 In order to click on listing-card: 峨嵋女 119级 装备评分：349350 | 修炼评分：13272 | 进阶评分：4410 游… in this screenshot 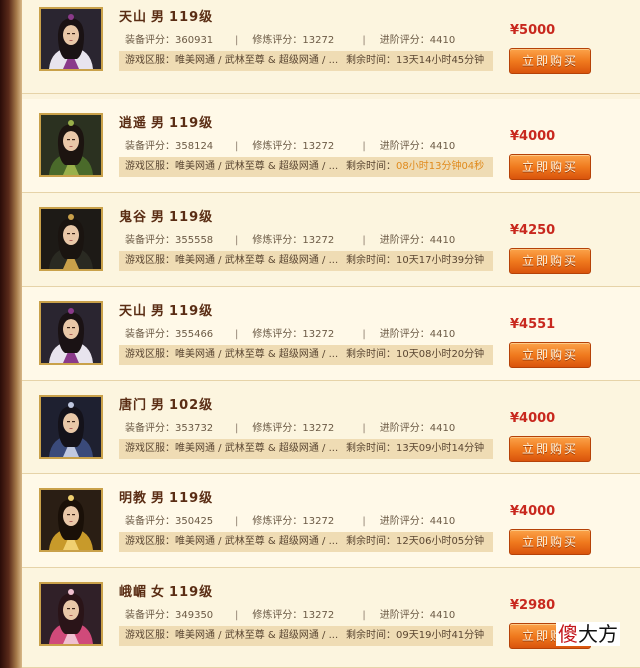, I will do `click(331, 618)`.